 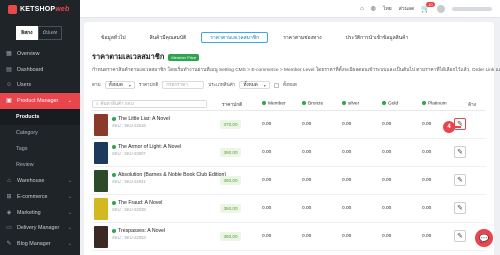 What do you see at coordinates (449, 127) in the screenshot?
I see `callout-number: 4` at bounding box center [449, 127].